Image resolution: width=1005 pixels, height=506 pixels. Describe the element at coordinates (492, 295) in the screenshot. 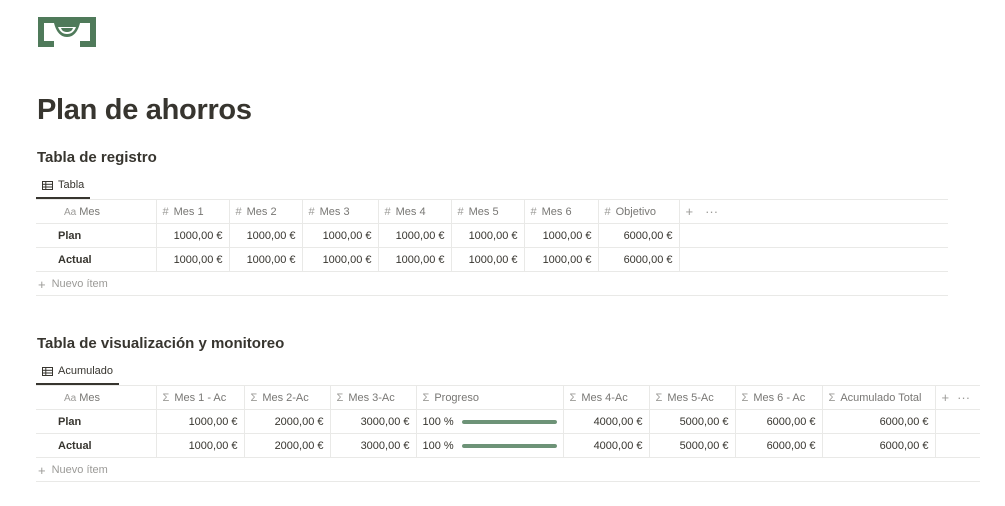

I see `divider` at that location.